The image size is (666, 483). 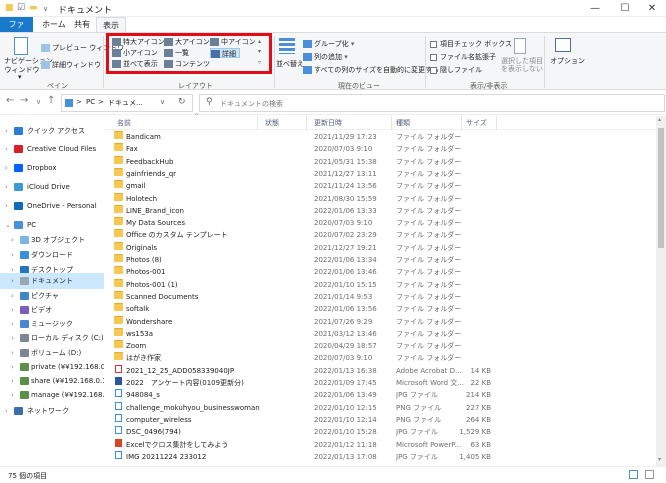 I want to click on sidebar-item-onedrive: › OneDrive - Personal, so click(x=52, y=206).